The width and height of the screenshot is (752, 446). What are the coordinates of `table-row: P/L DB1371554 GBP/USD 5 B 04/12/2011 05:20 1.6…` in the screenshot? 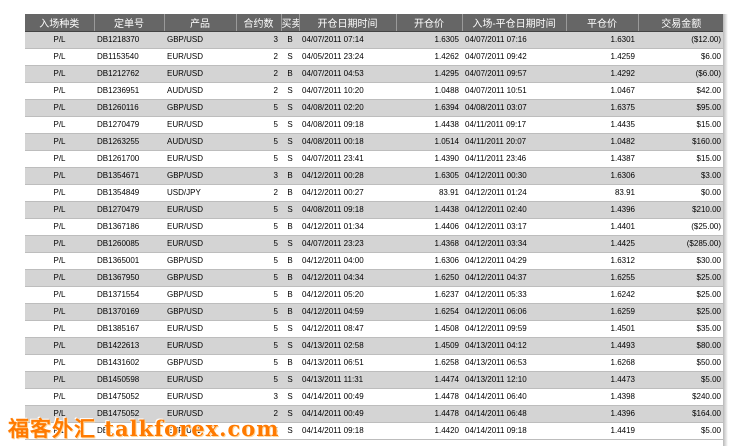 It's located at (374, 295).